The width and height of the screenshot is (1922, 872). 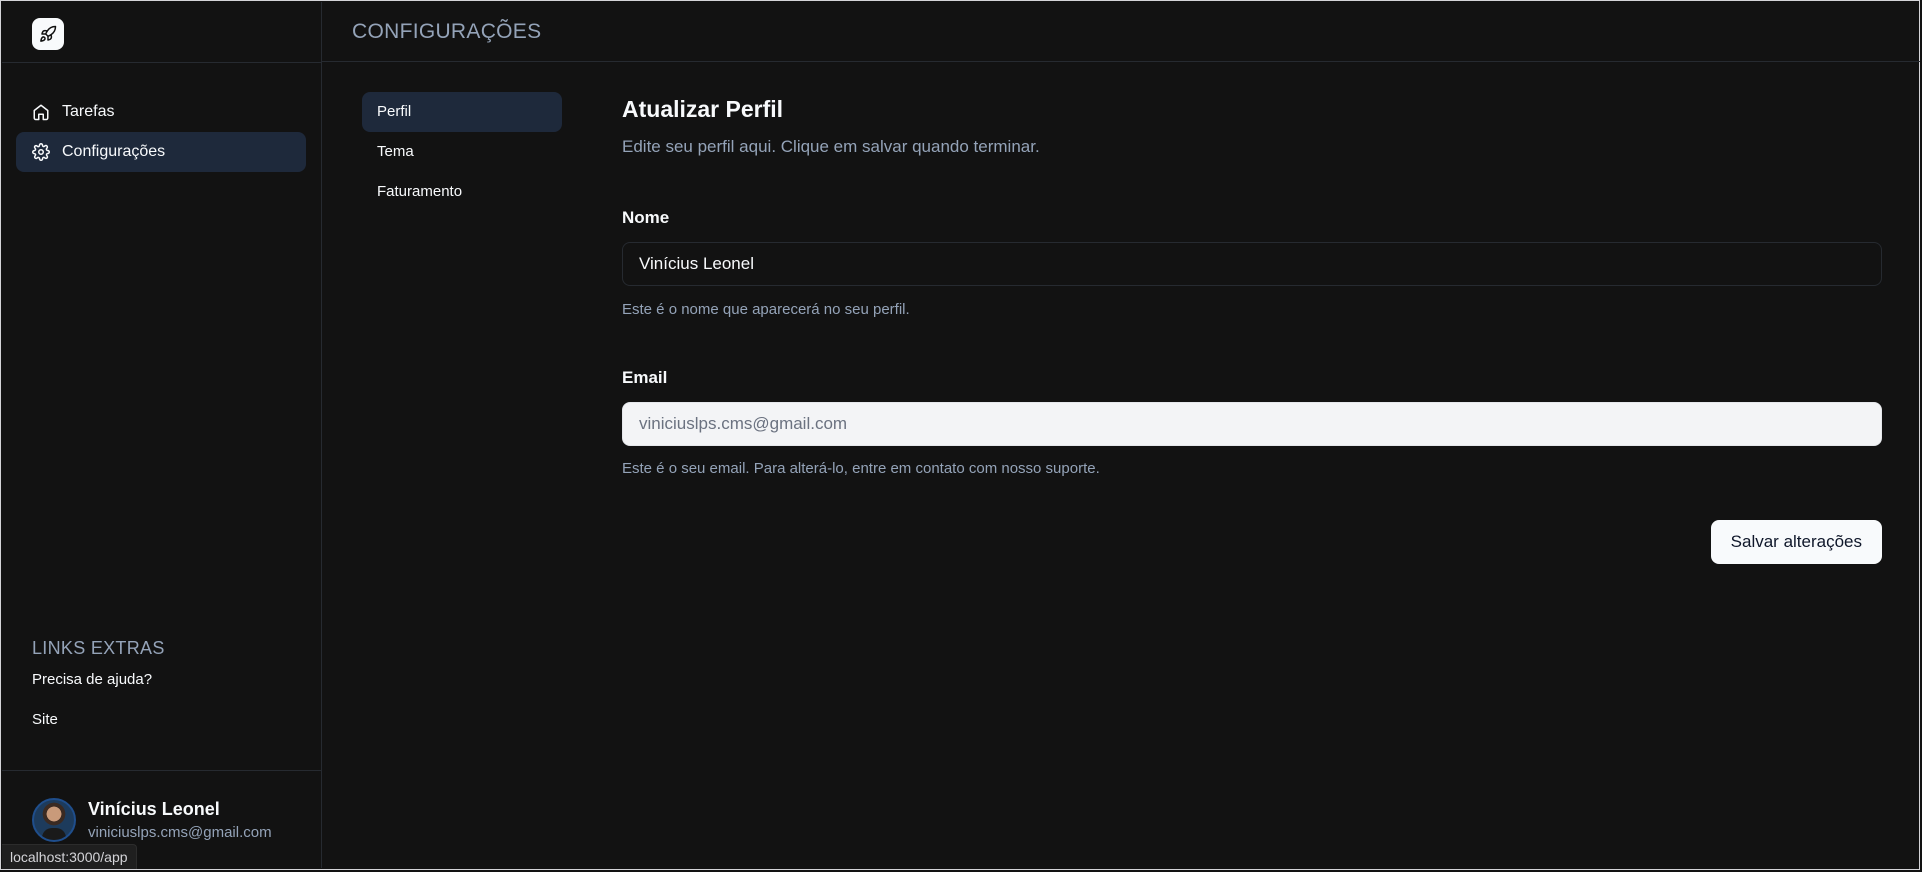 I want to click on page-header: CONFIGURAÇÕES, so click(x=1121, y=32).